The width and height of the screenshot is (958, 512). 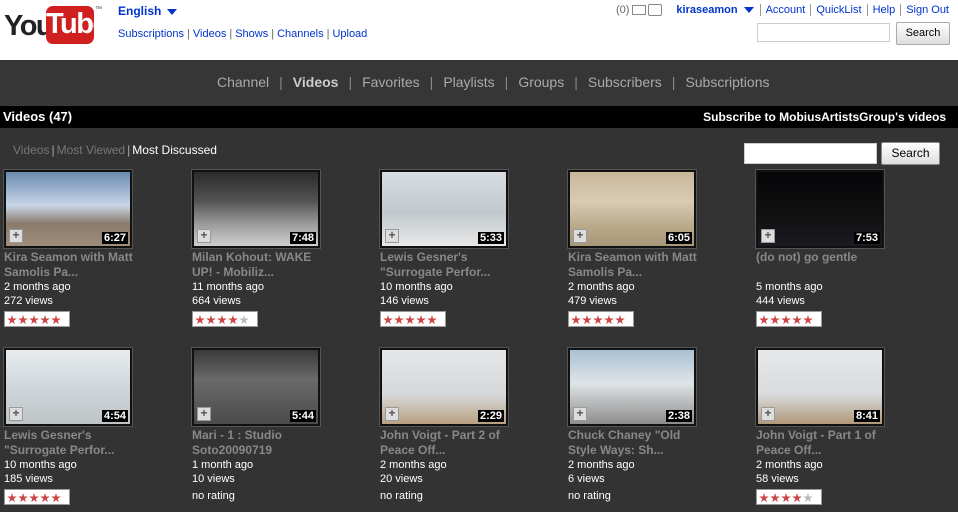 What do you see at coordinates (601, 287) in the screenshot?
I see `video-age: 2 months ago` at bounding box center [601, 287].